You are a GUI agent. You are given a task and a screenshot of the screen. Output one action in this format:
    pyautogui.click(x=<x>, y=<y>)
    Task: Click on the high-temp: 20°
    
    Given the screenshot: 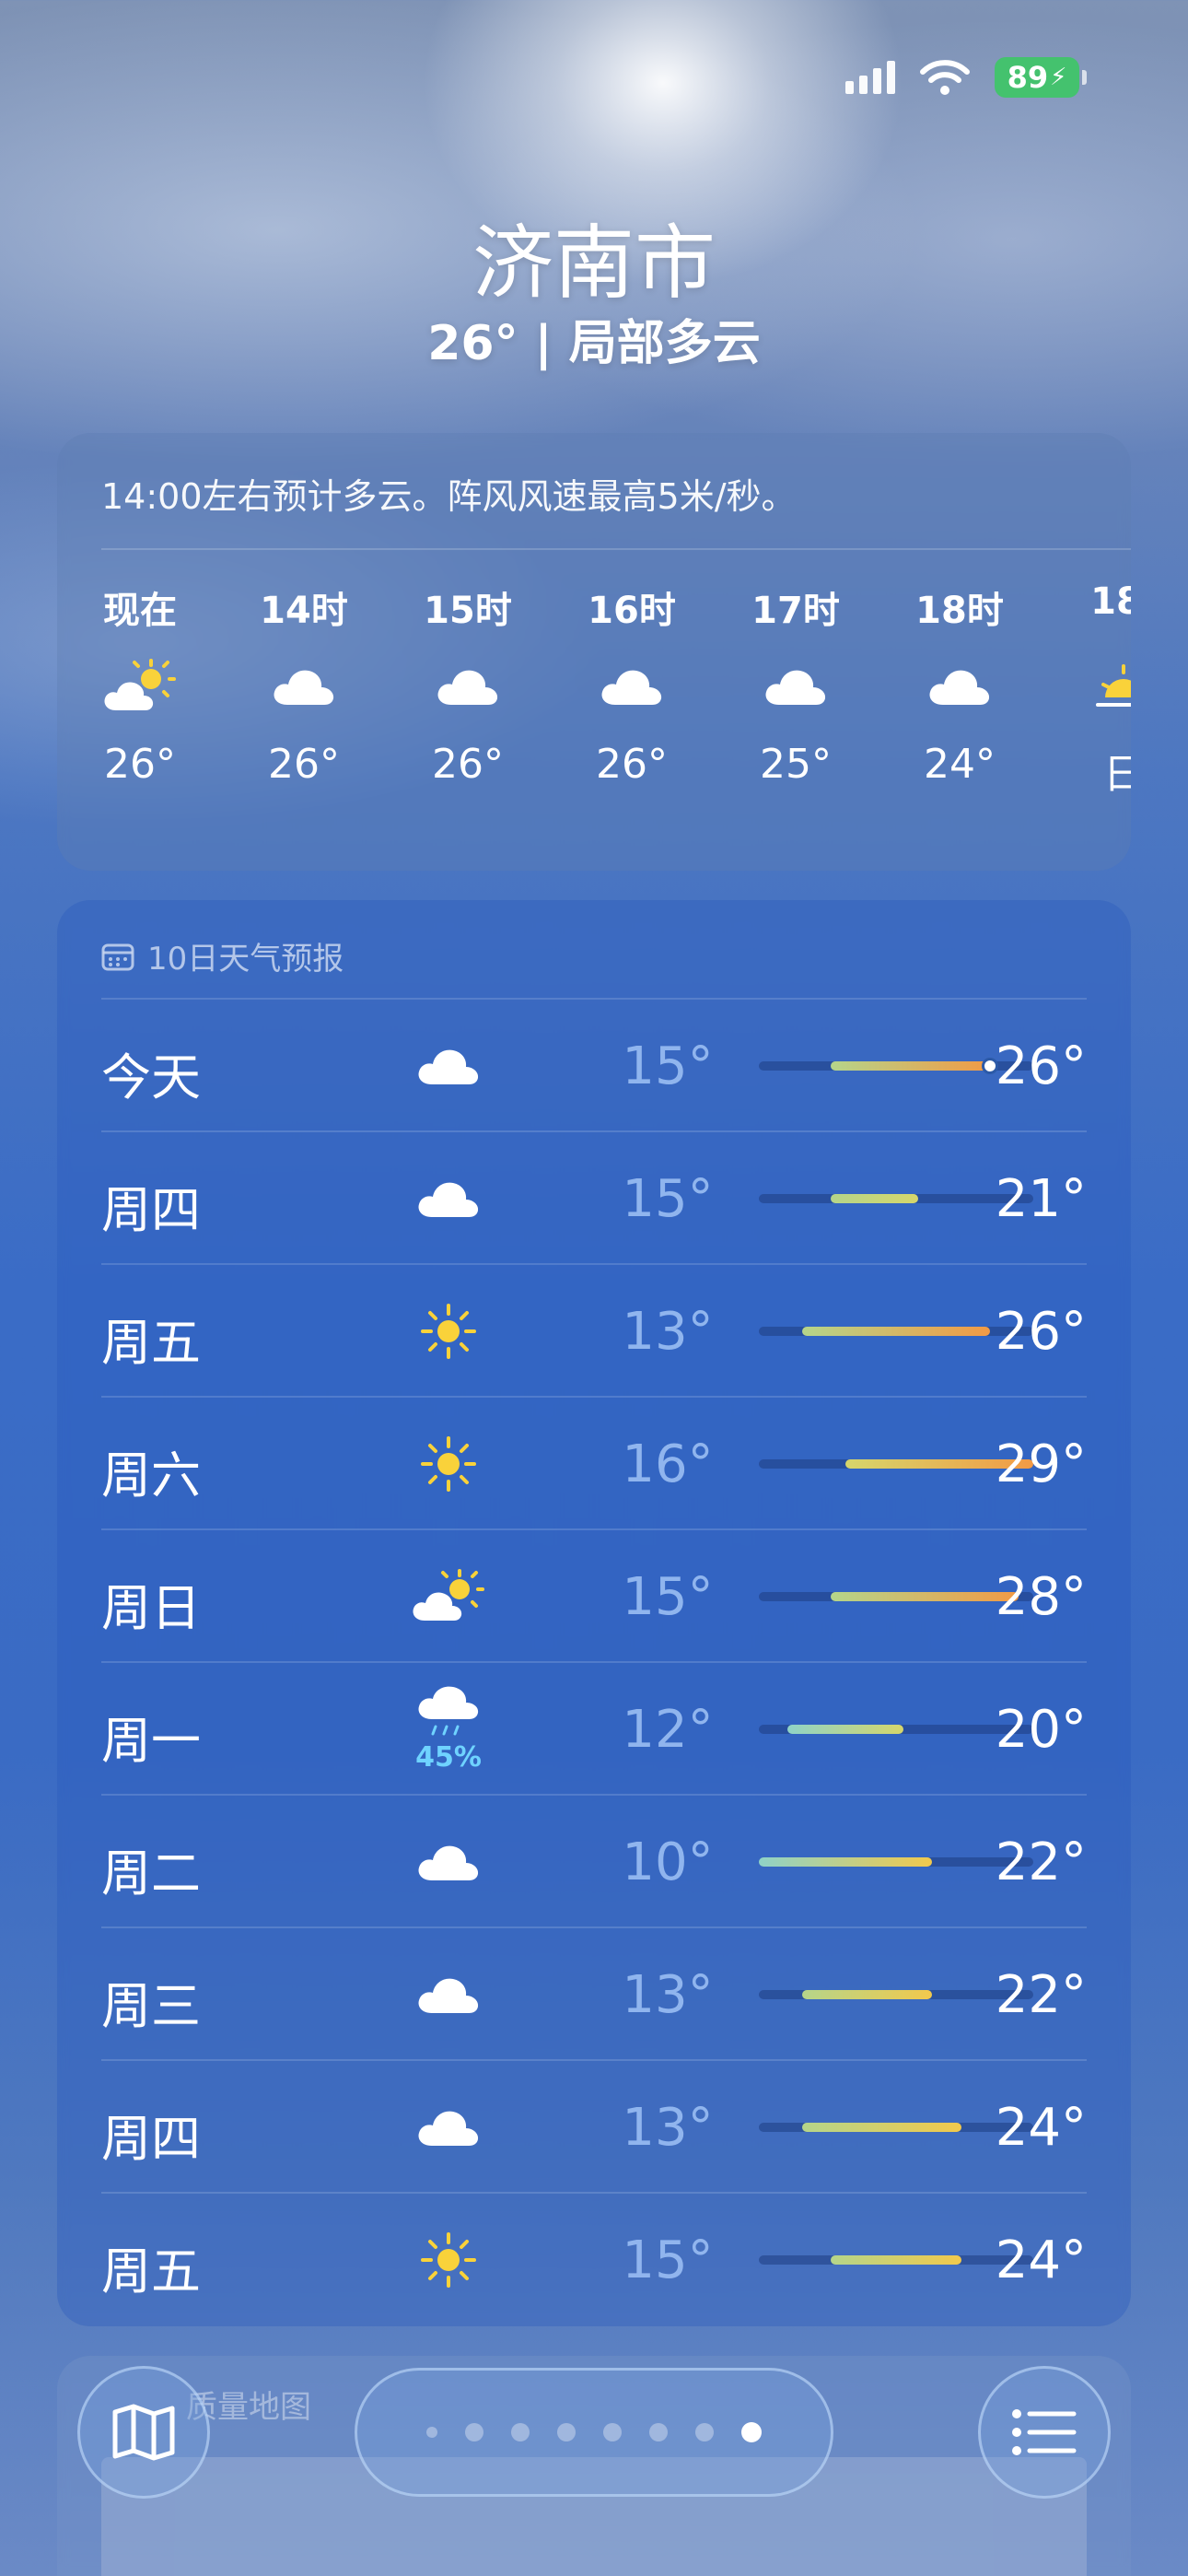 What is the action you would take?
    pyautogui.click(x=1041, y=1730)
    